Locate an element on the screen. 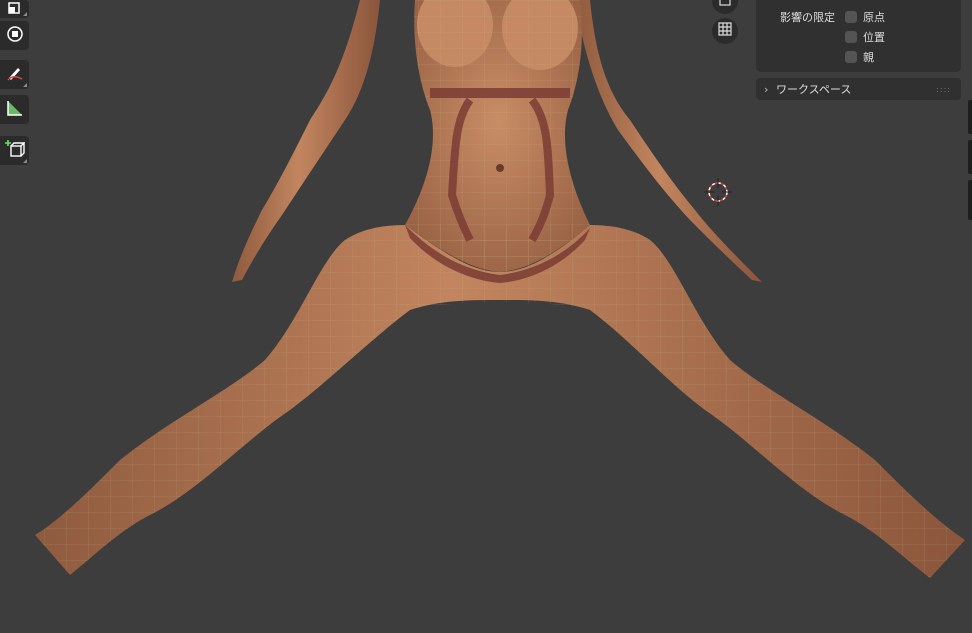 The height and width of the screenshot is (633, 972). grid-view-icon is located at coordinates (725, 31).